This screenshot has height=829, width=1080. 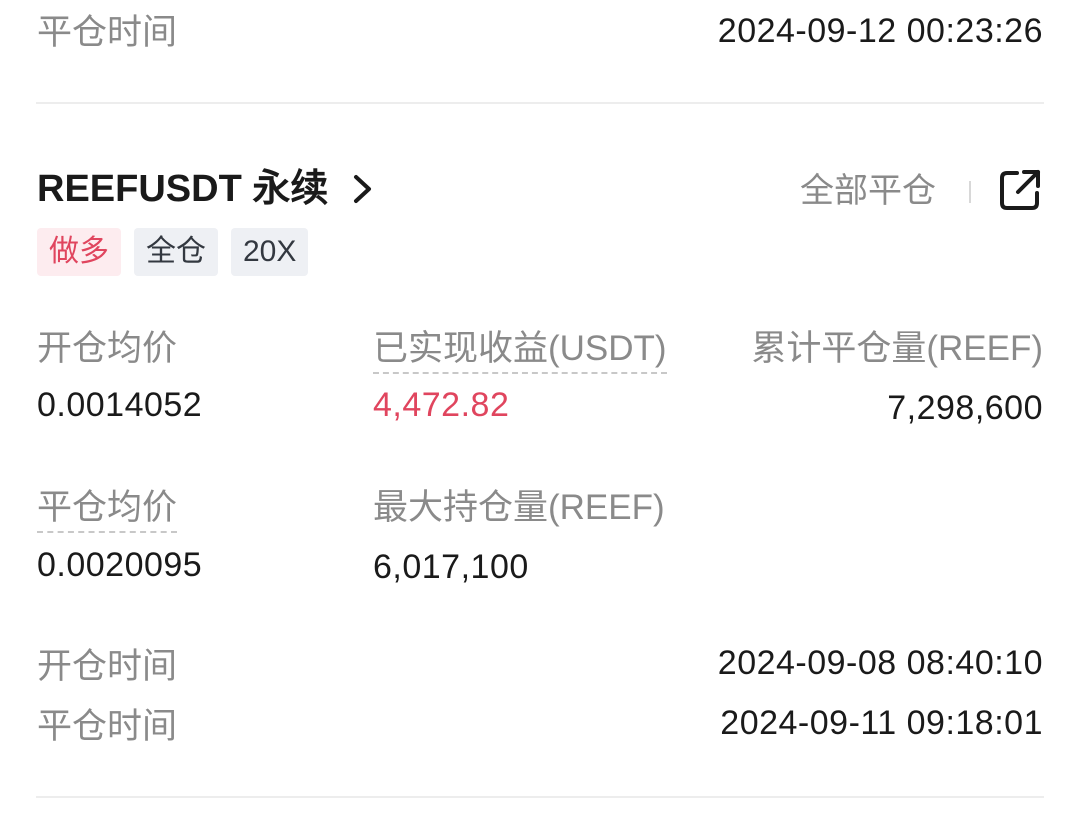 What do you see at coordinates (965, 408) in the screenshot?
I see `total-closed-qty-value: 7,298,600` at bounding box center [965, 408].